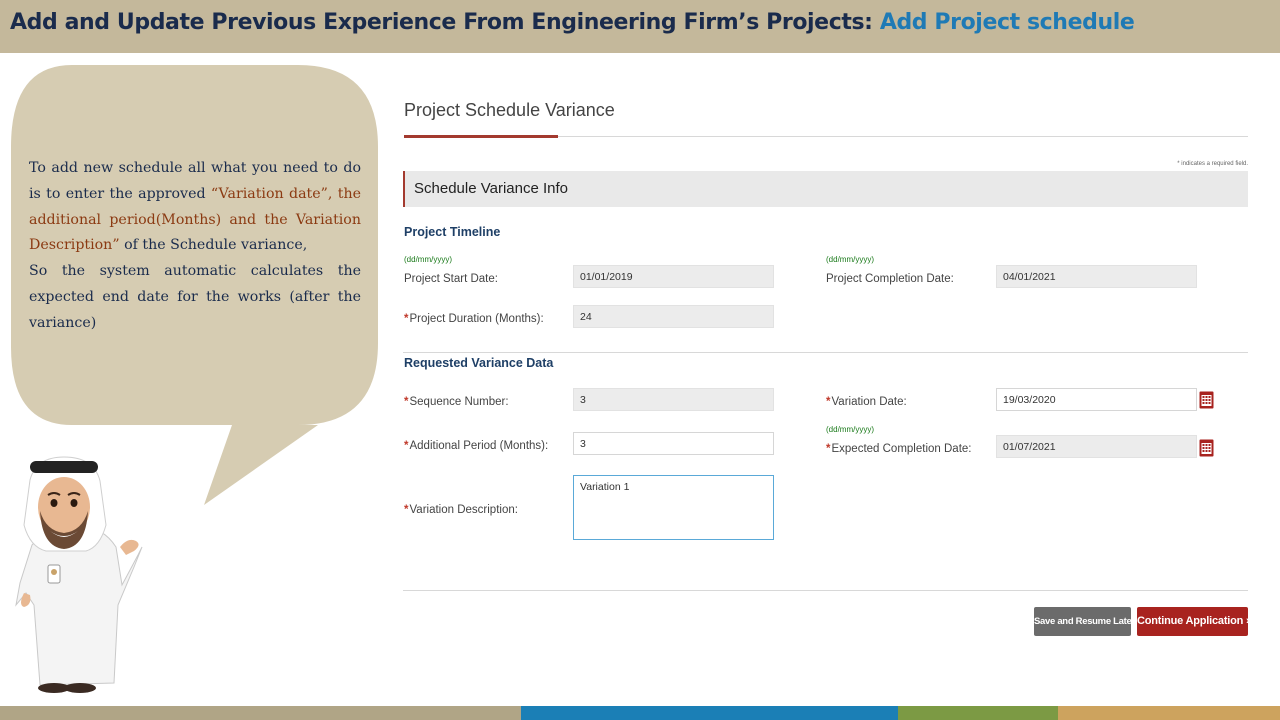 The width and height of the screenshot is (1280, 720). What do you see at coordinates (850, 429) in the screenshot?
I see `expected-date-format-hint: (dd/mm/yyyy)` at bounding box center [850, 429].